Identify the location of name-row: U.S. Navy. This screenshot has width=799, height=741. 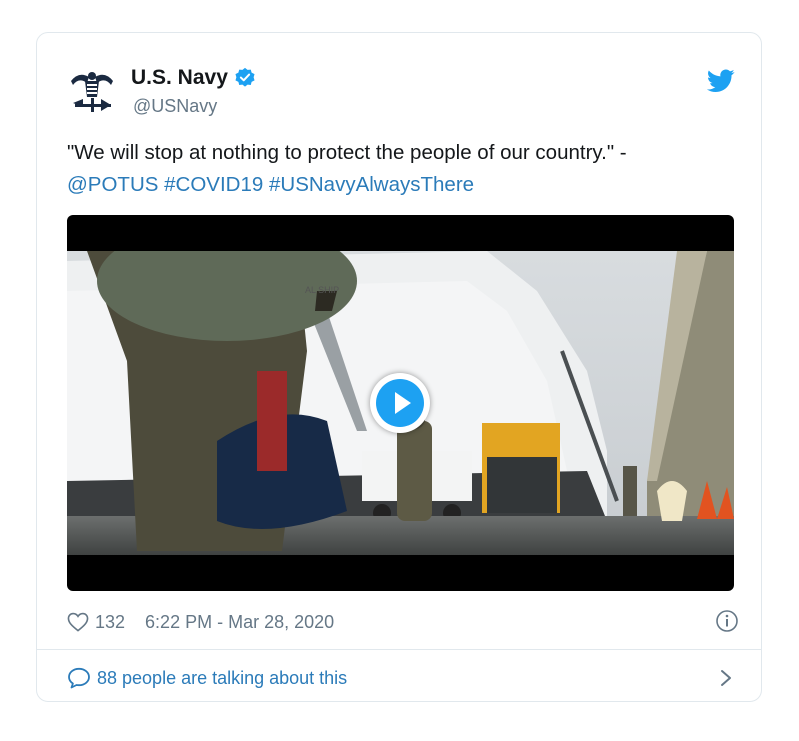
(193, 78).